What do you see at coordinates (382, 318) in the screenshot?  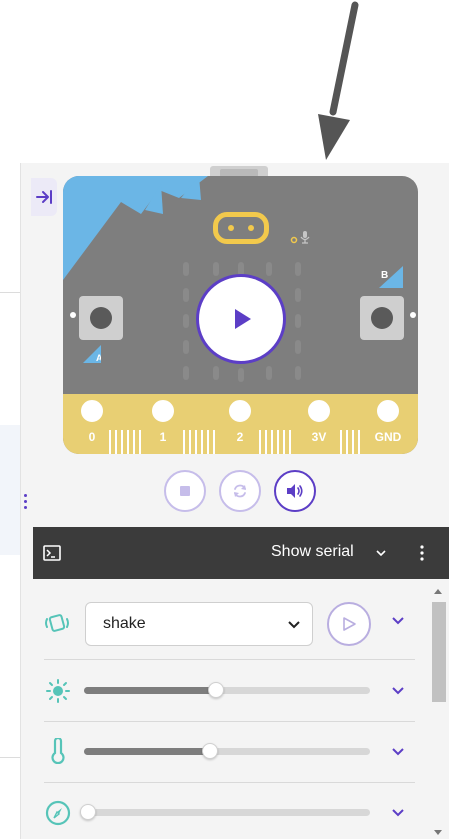 I see `button-b` at bounding box center [382, 318].